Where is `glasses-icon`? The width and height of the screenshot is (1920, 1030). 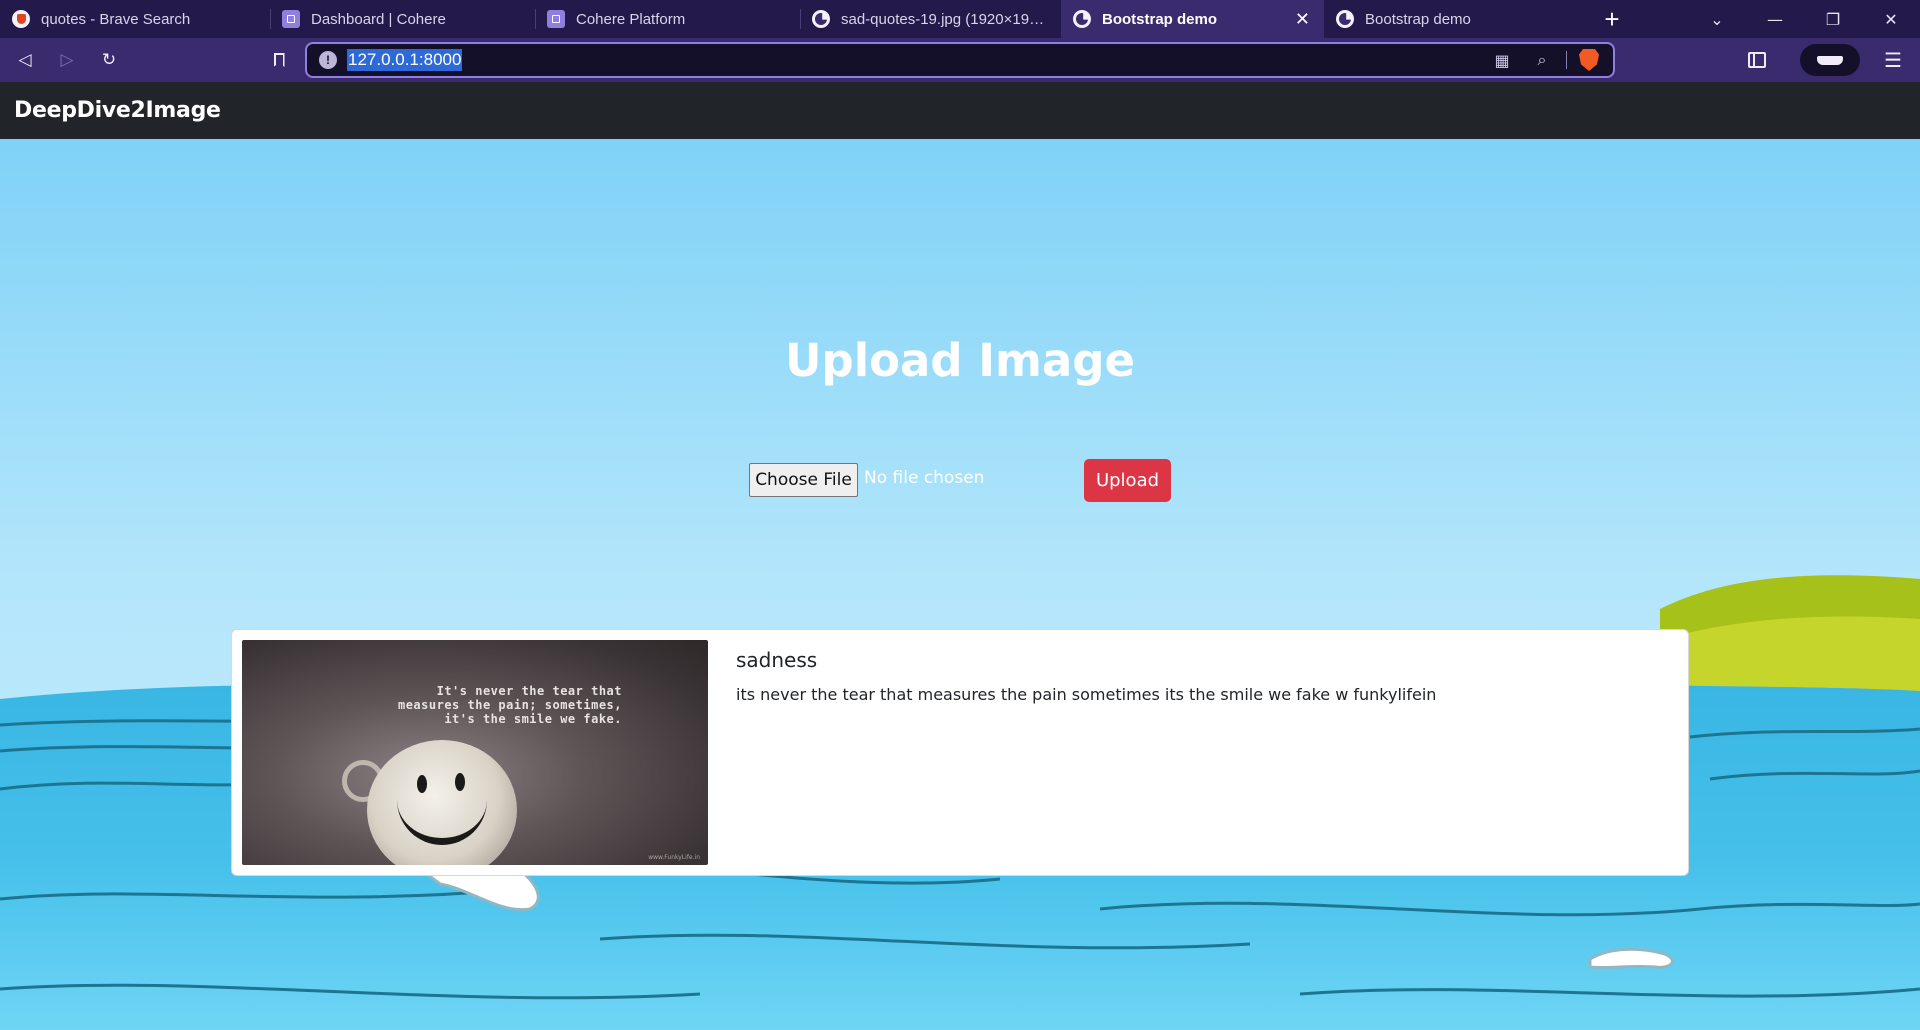
glasses-icon is located at coordinates (1830, 60).